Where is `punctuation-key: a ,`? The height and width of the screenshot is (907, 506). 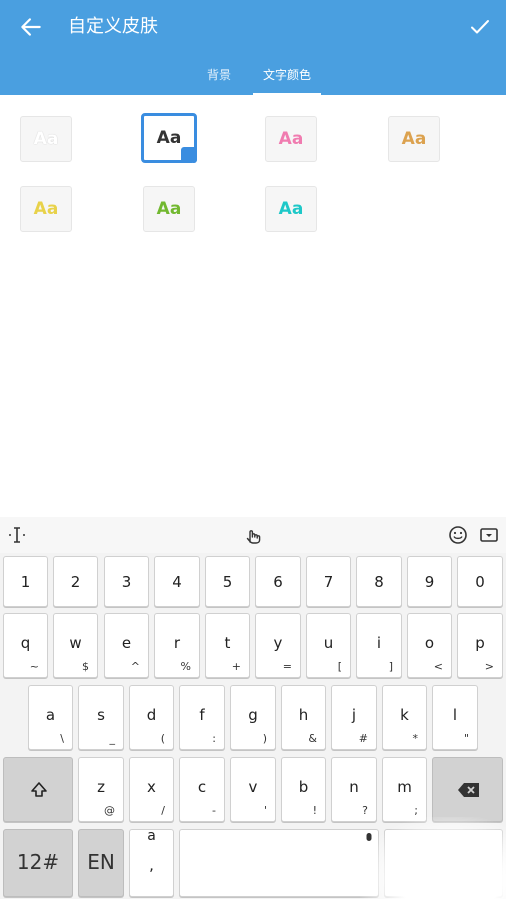
punctuation-key: a , is located at coordinates (151, 862).